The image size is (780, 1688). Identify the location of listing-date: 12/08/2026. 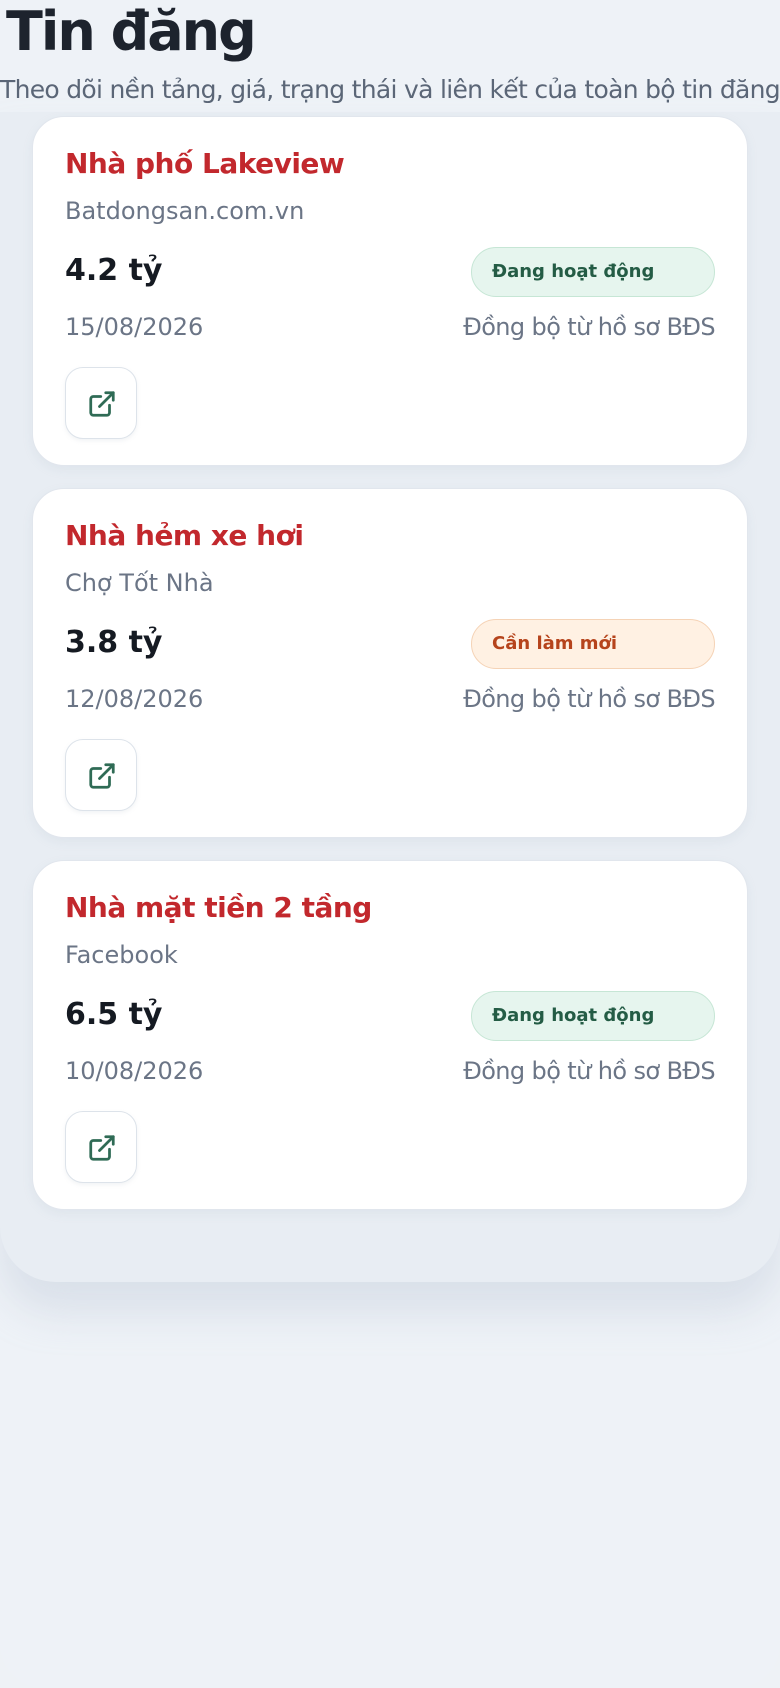
(134, 699).